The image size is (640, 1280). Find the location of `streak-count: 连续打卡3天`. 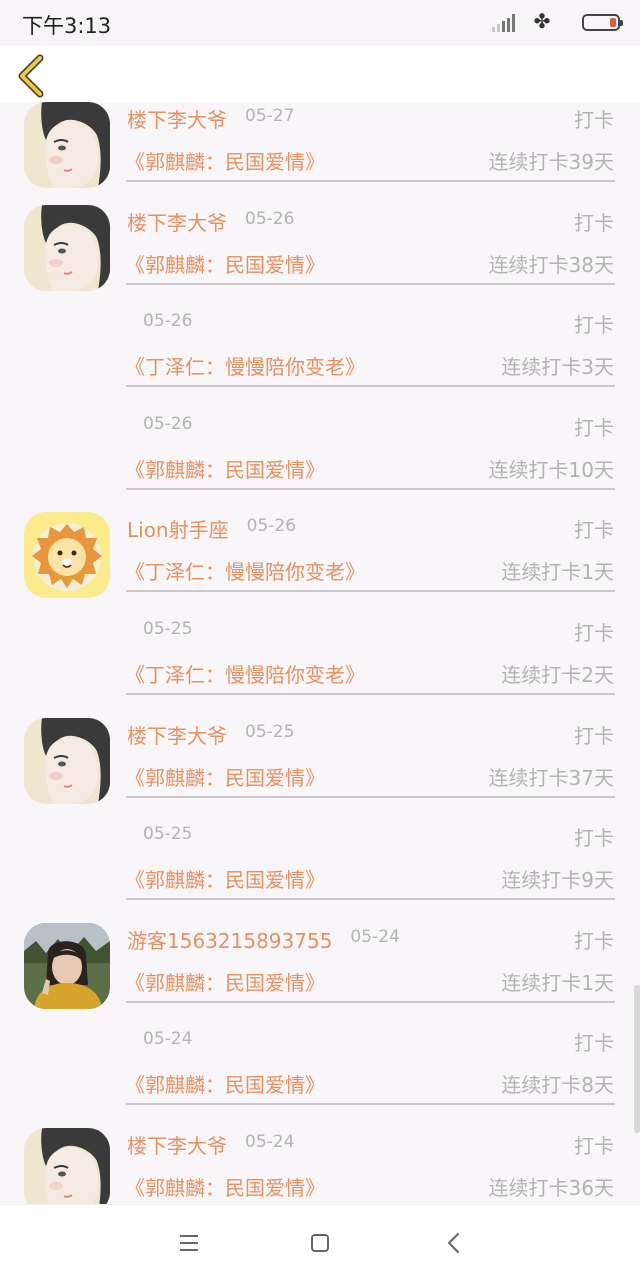

streak-count: 连续打卡3天 is located at coordinates (557, 367).